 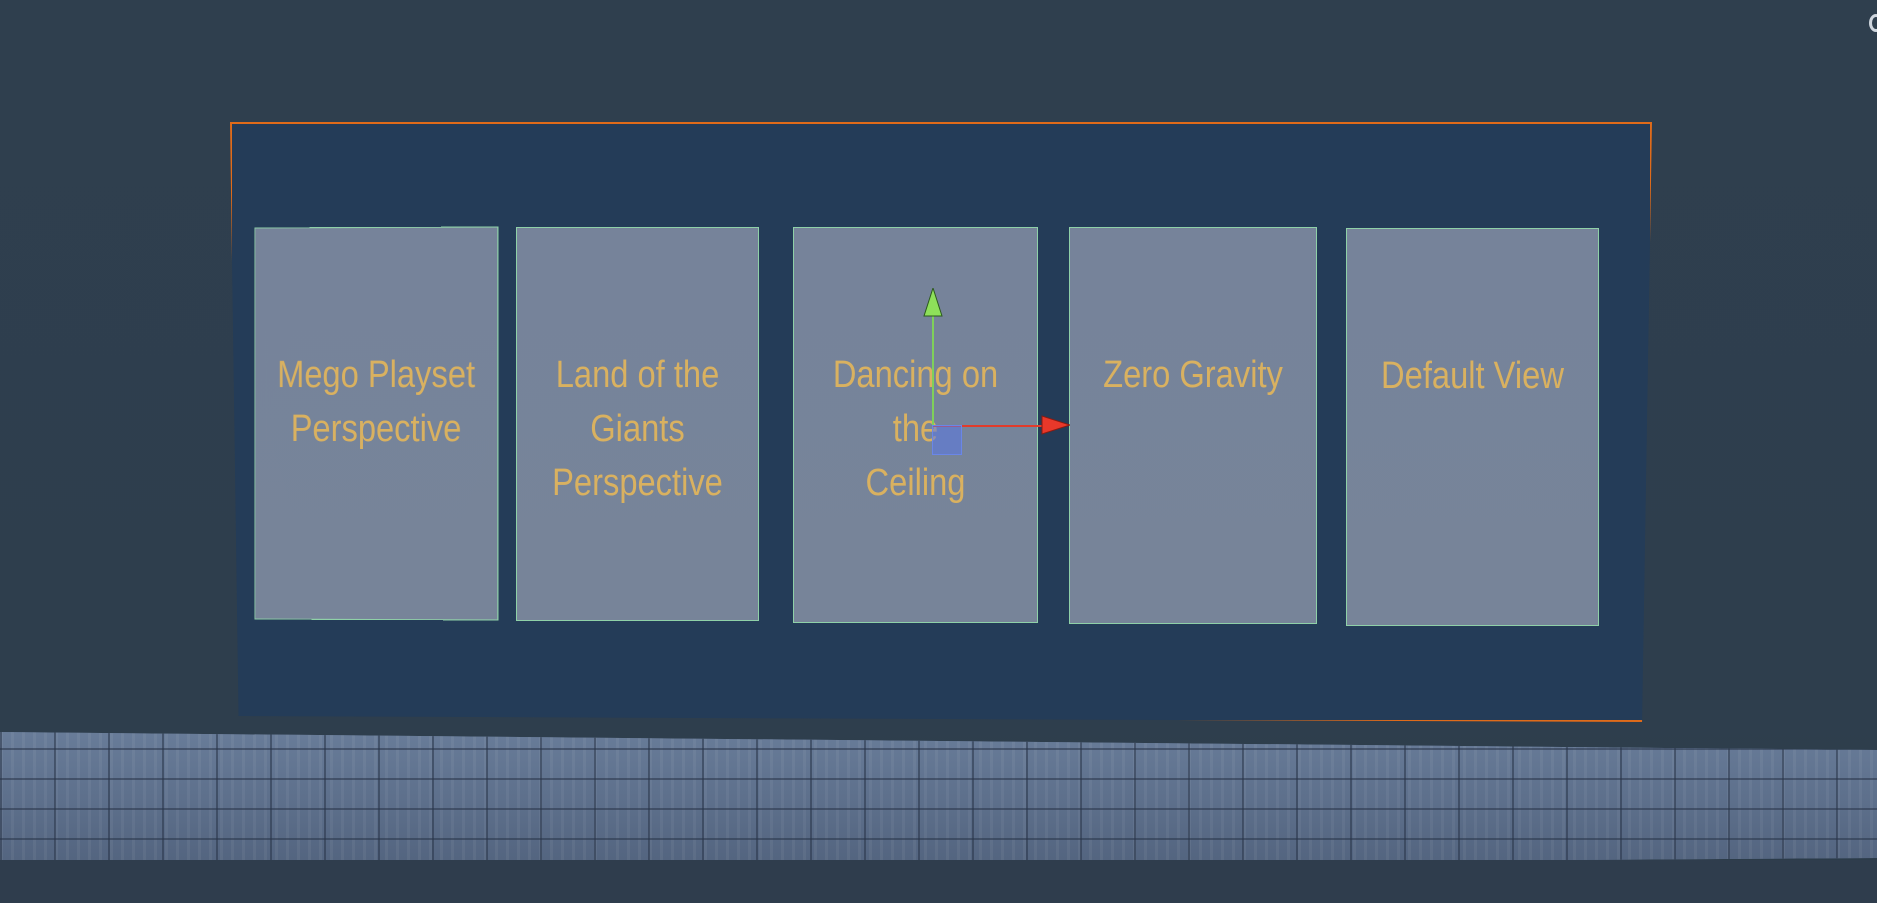 I want to click on card-default-view: Default View, so click(x=1472, y=427).